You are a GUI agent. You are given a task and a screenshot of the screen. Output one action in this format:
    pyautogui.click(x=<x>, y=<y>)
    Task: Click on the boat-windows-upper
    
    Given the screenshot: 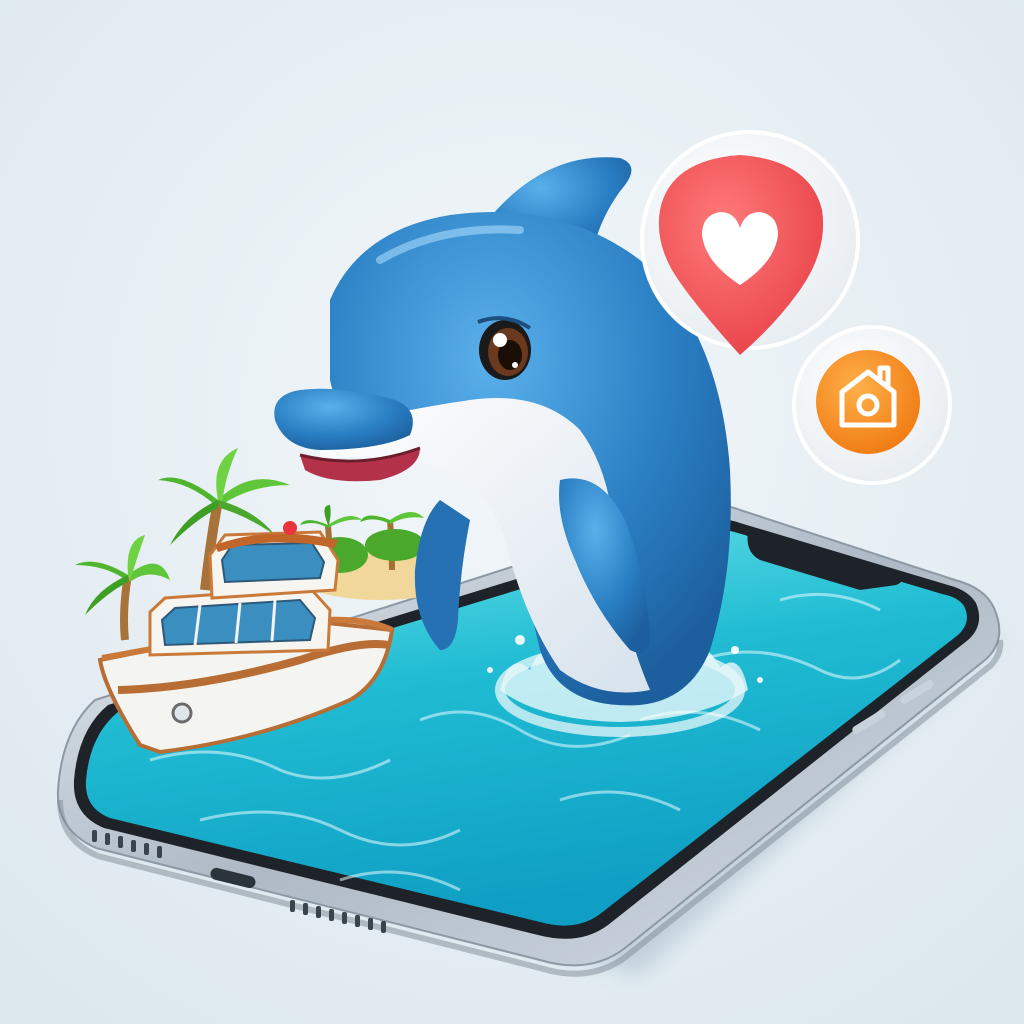 What is the action you would take?
    pyautogui.click(x=273, y=562)
    